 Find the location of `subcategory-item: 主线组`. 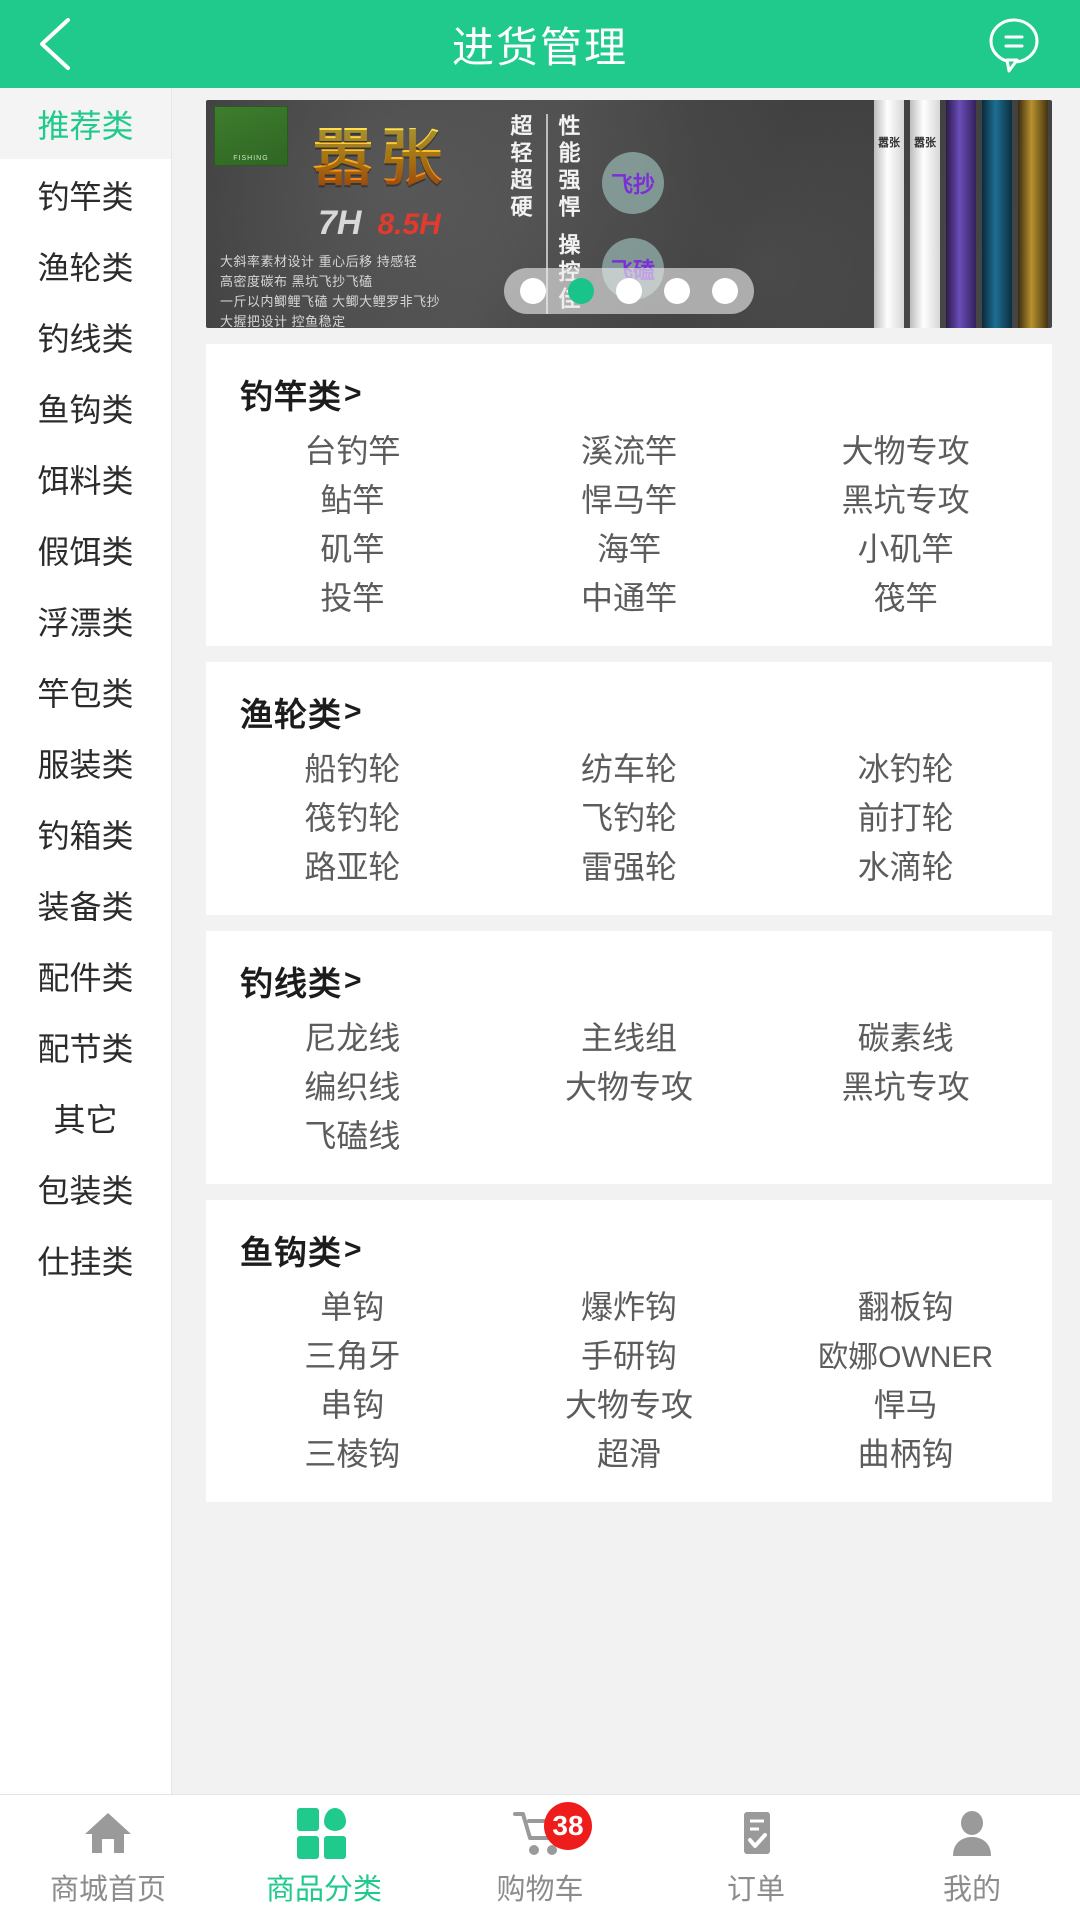

subcategory-item: 主线组 is located at coordinates (629, 1035).